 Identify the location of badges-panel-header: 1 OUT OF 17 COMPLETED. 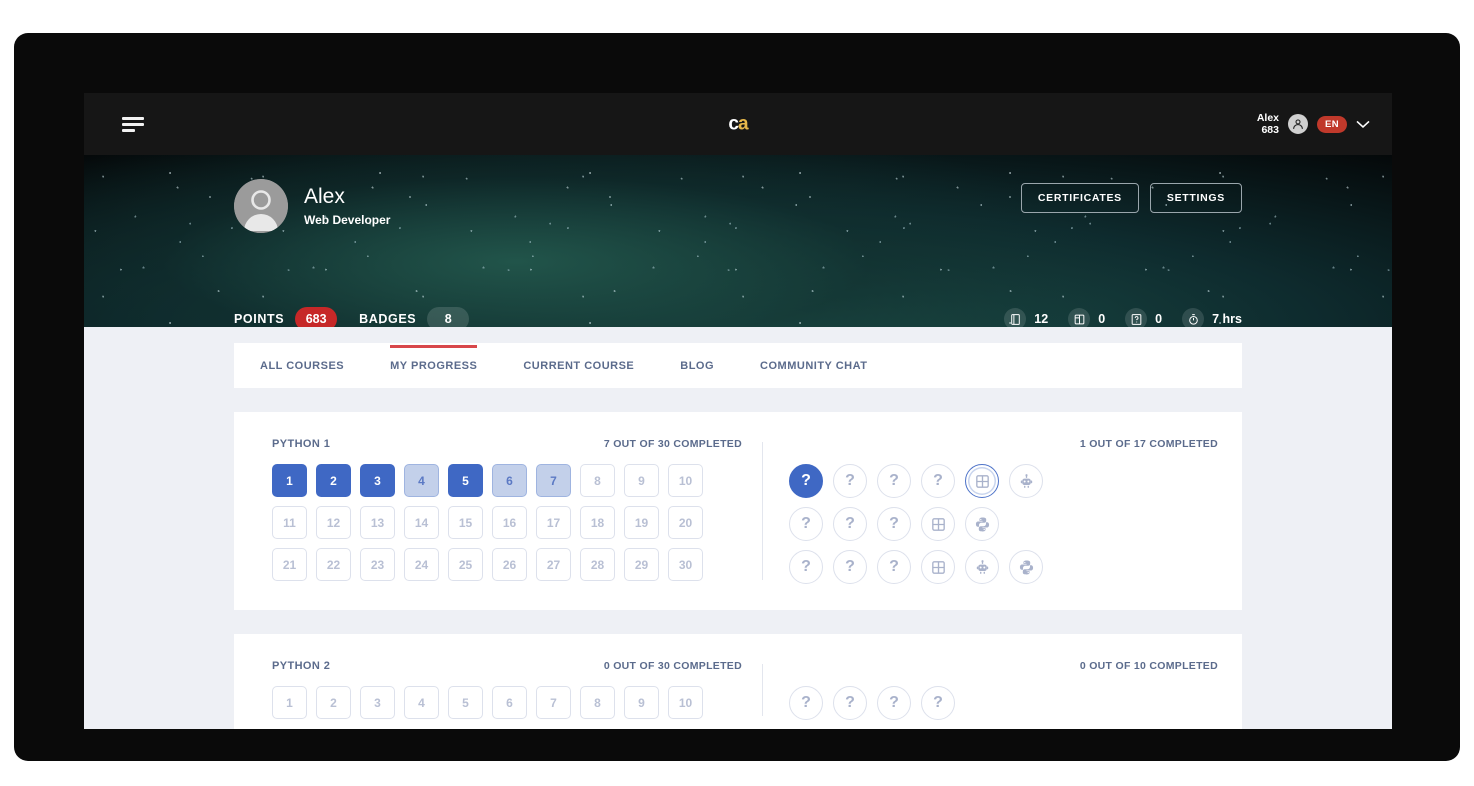
(1003, 444).